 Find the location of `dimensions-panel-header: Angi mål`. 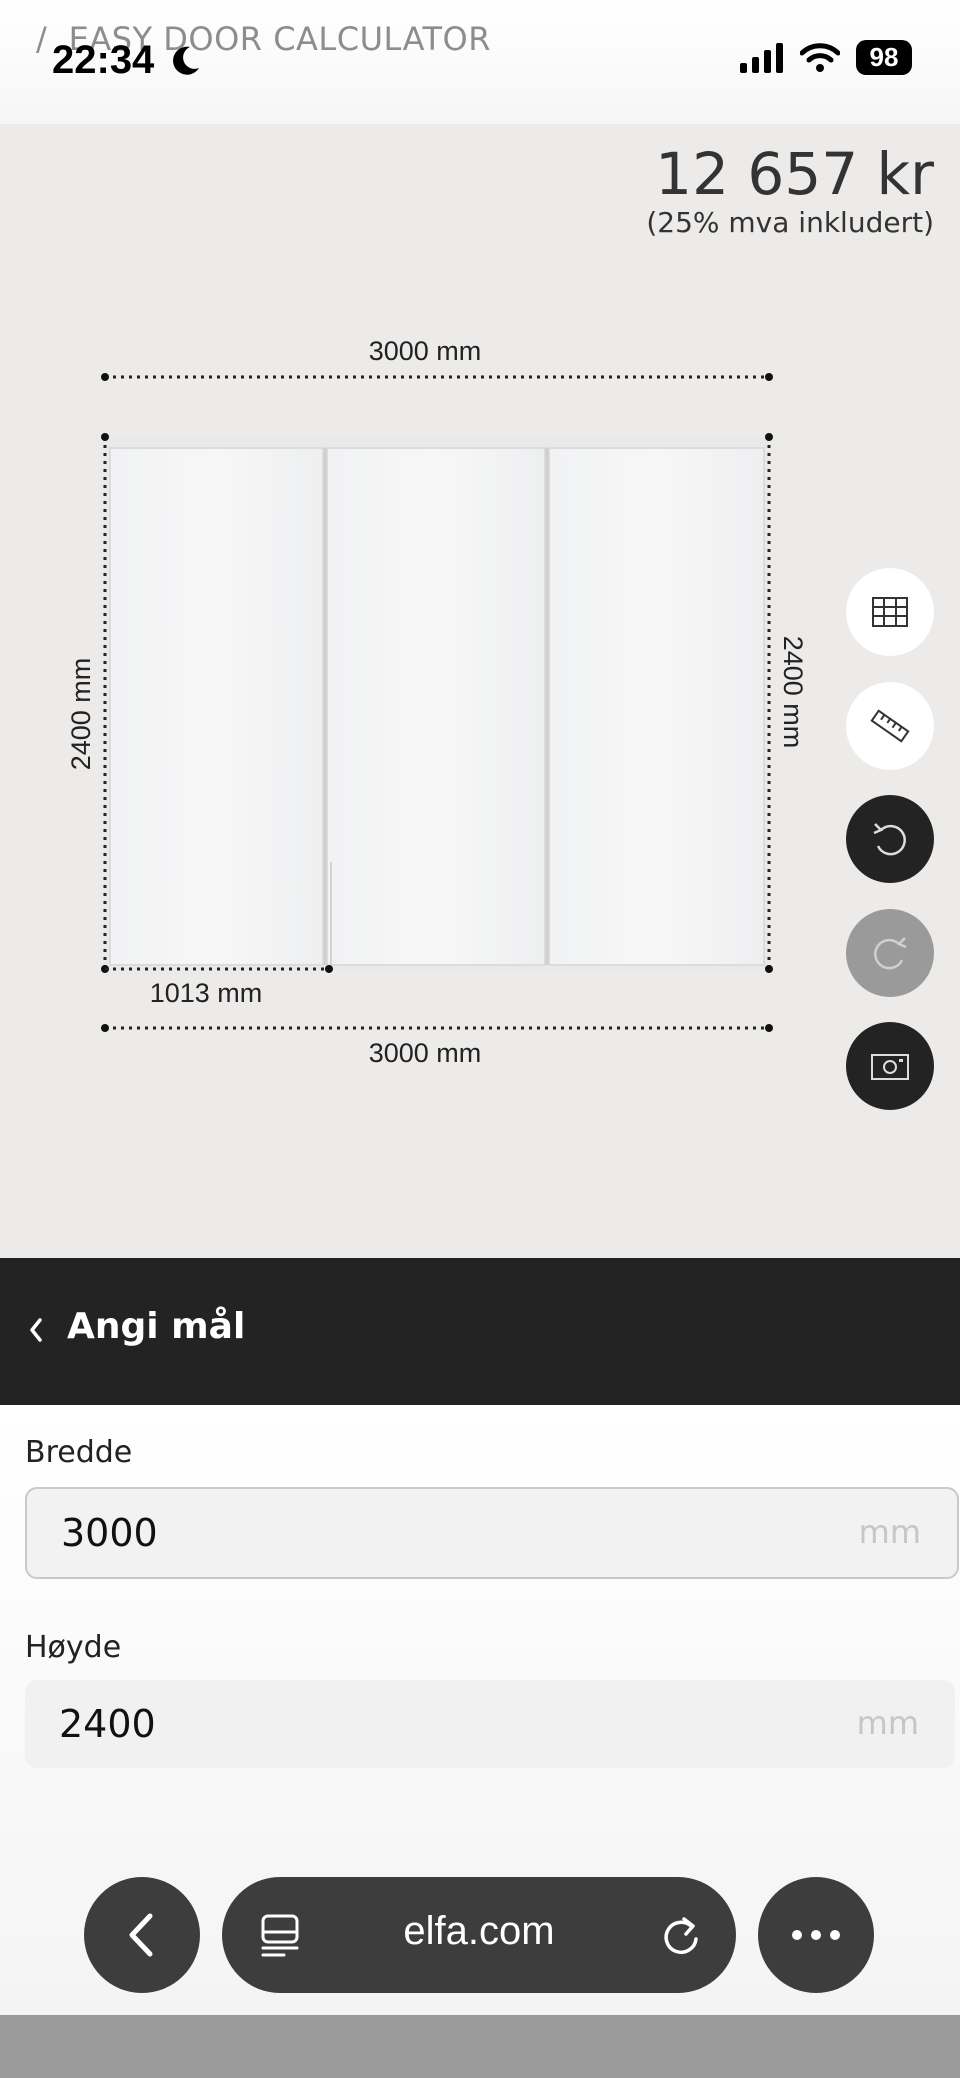

dimensions-panel-header: Angi mål is located at coordinates (480, 1331).